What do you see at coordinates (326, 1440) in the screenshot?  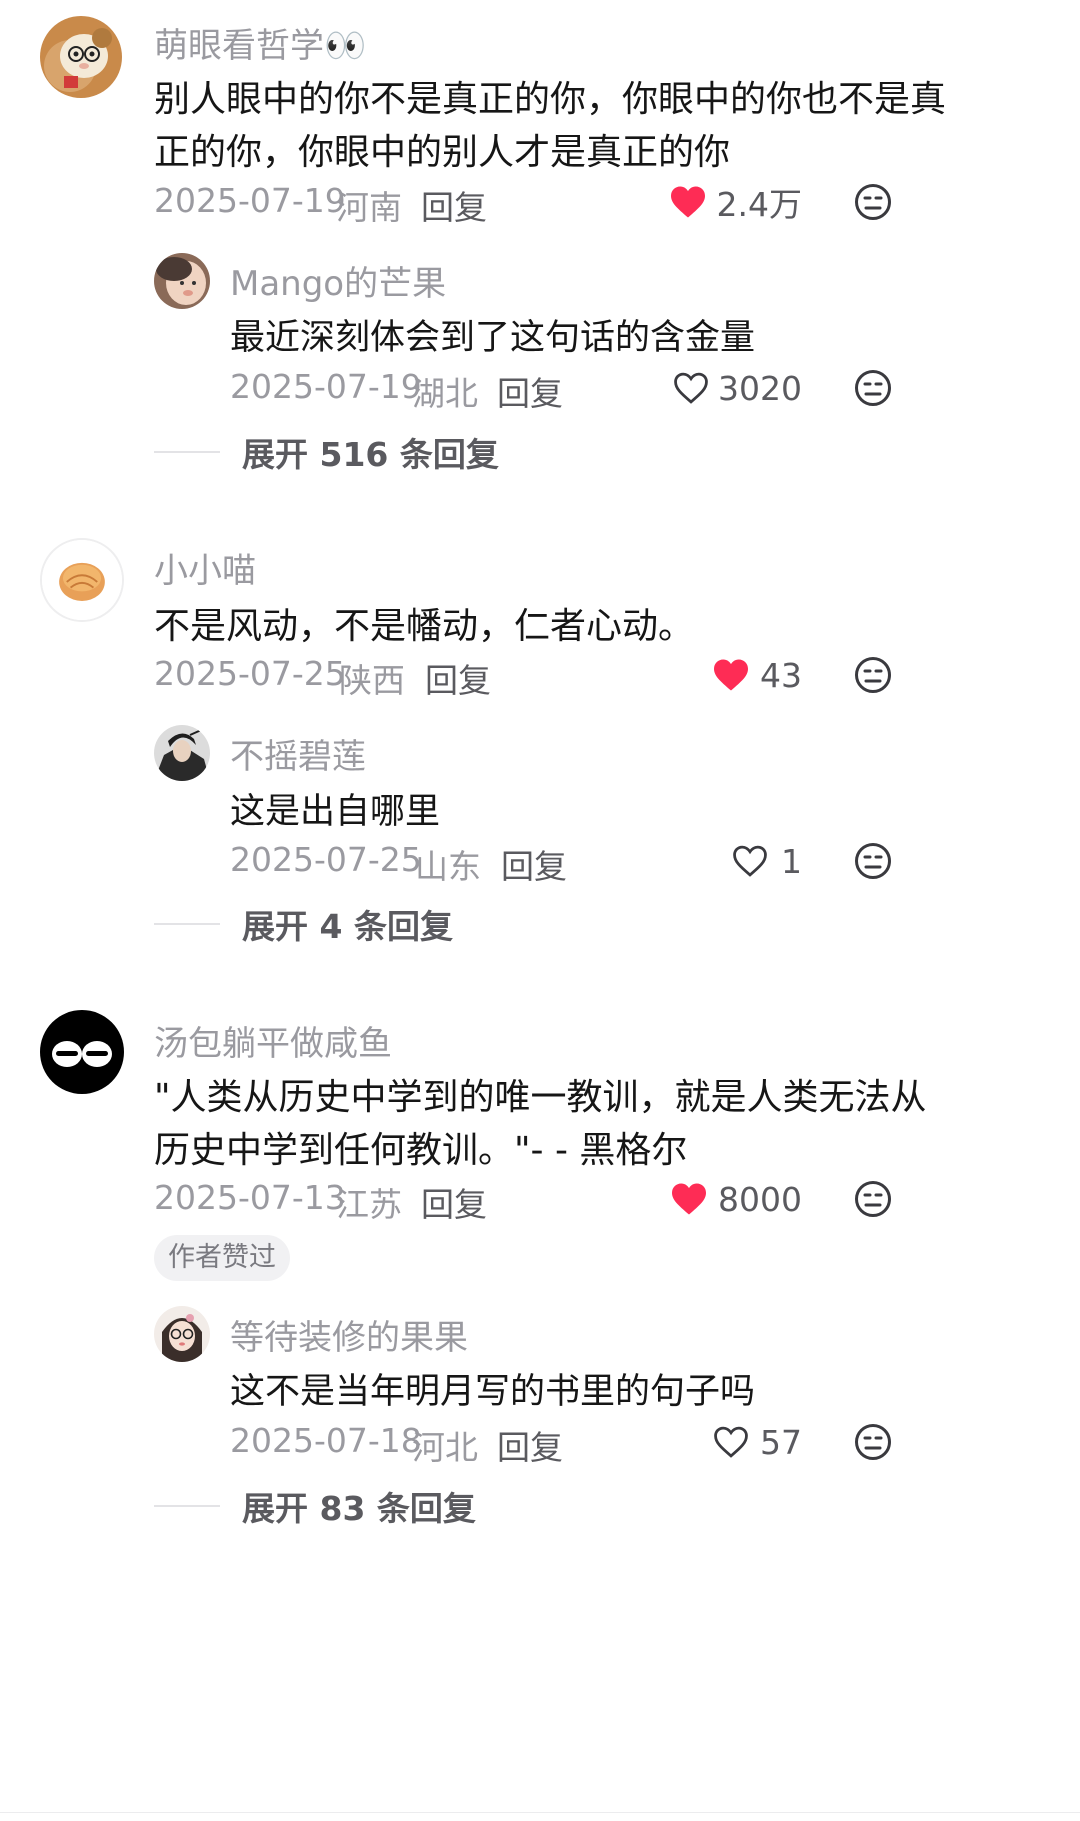 I see `reply-date: 2025-07-18` at bounding box center [326, 1440].